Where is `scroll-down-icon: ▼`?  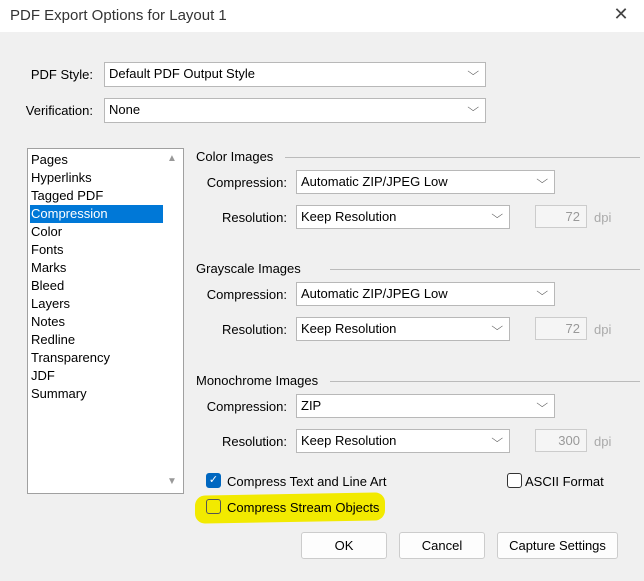 scroll-down-icon: ▼ is located at coordinates (172, 481).